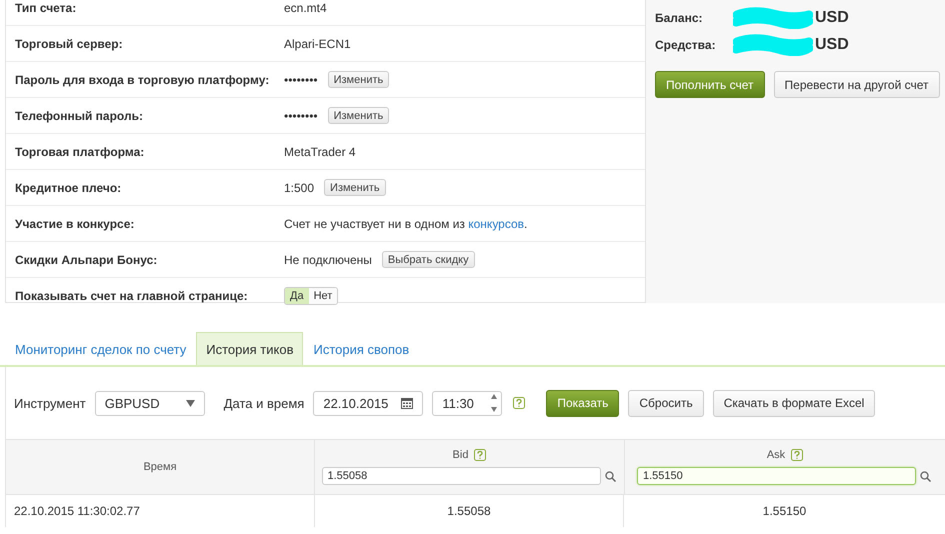  What do you see at coordinates (77, 511) in the screenshot?
I see `table-cell: 22.10.2015 11:30:02.77` at bounding box center [77, 511].